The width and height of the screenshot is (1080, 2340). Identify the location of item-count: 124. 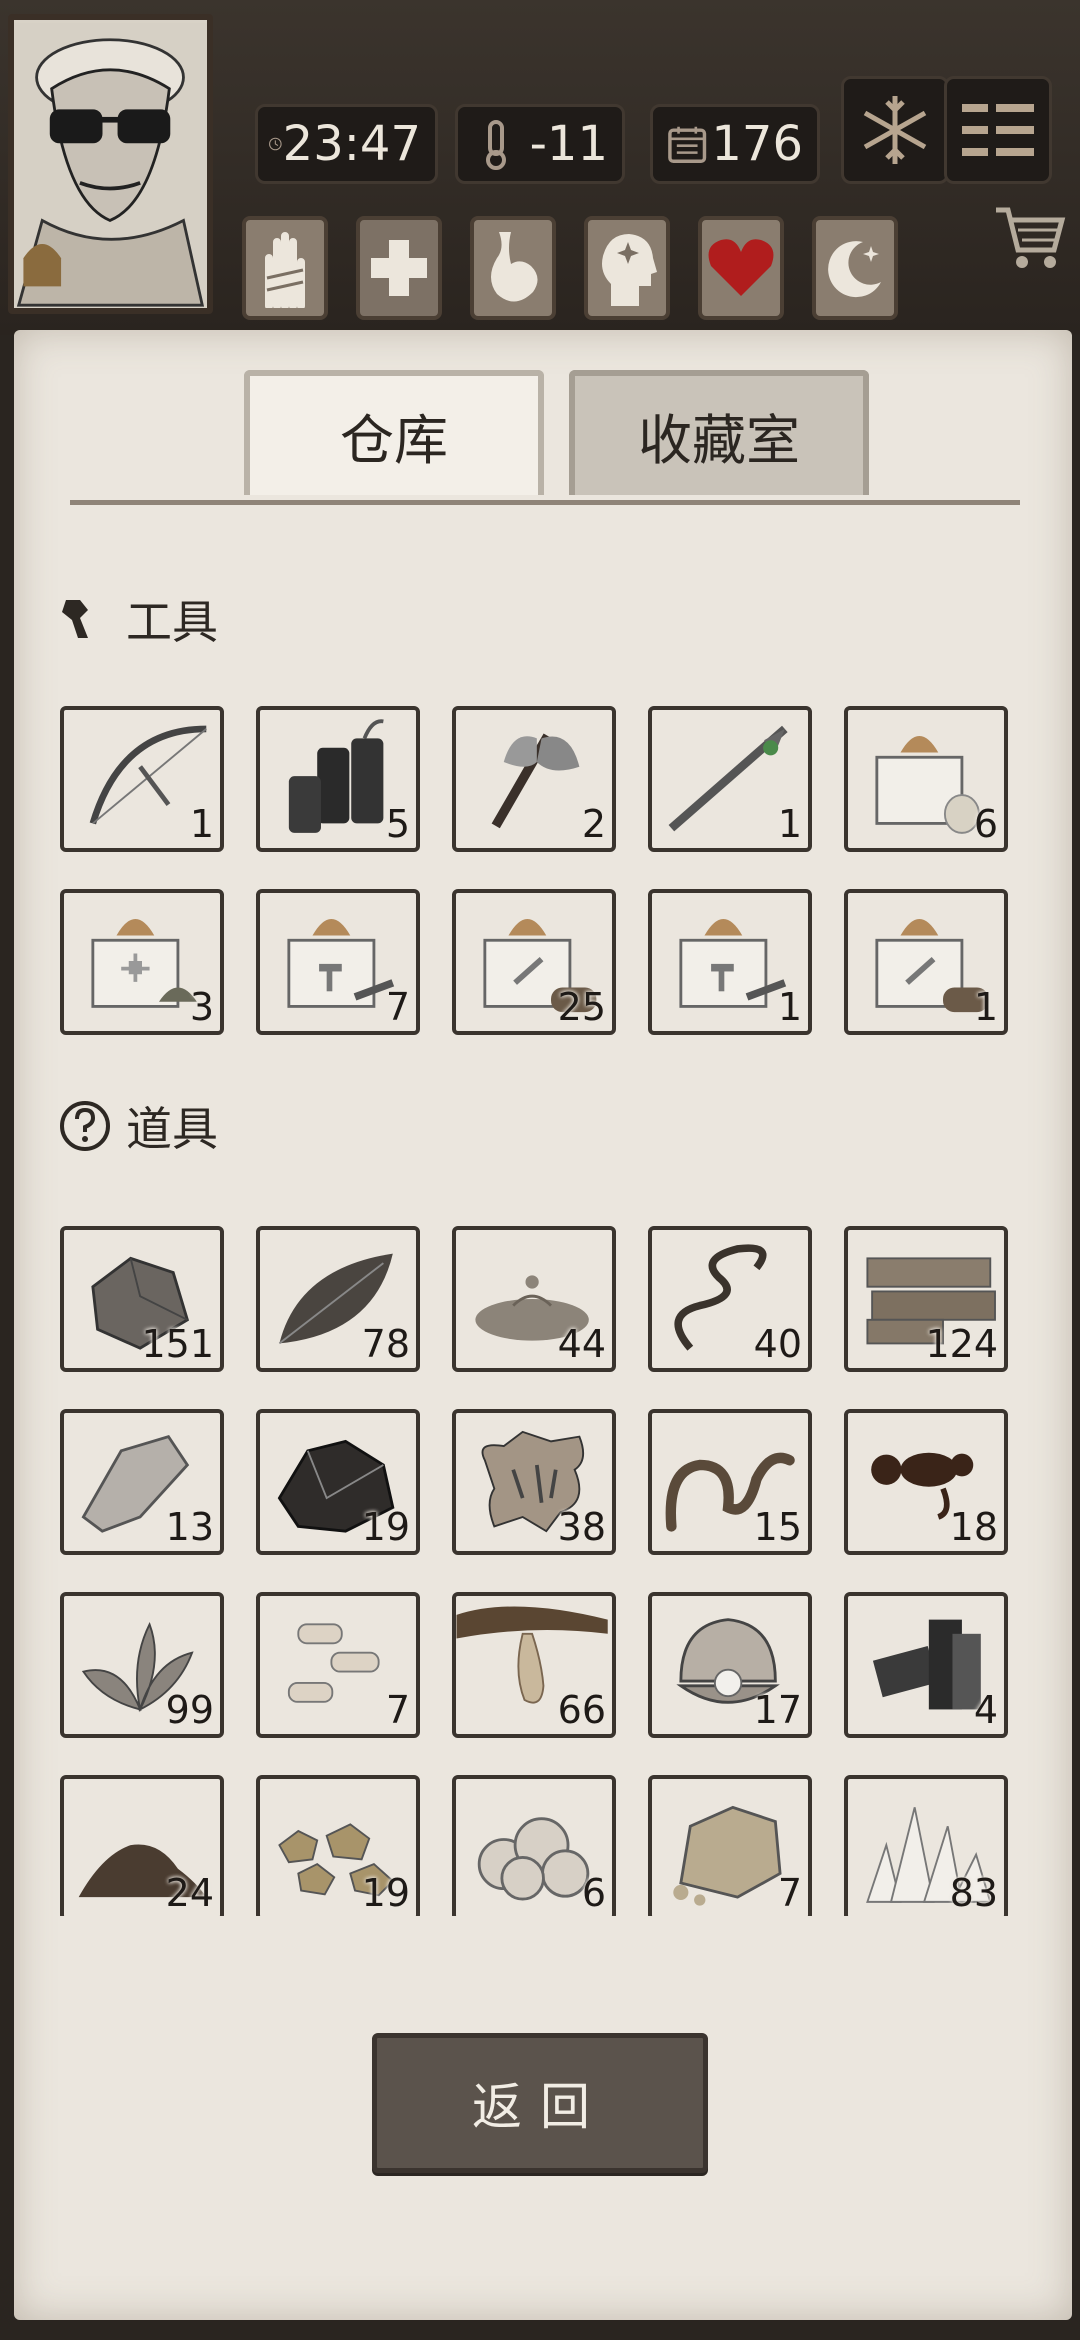
(961, 1344).